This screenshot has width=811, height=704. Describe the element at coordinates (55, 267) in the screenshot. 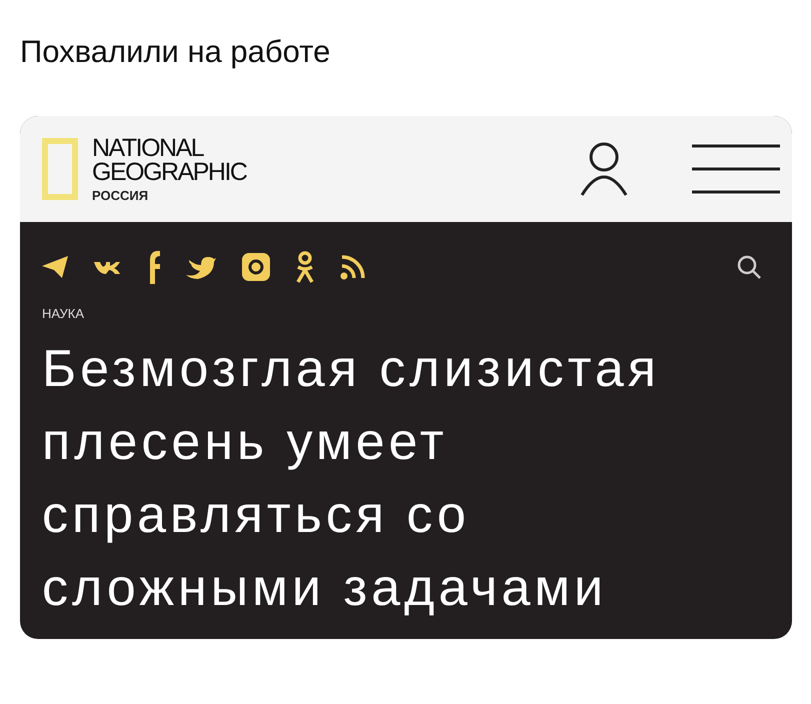

I see `paper-plane-icon` at that location.